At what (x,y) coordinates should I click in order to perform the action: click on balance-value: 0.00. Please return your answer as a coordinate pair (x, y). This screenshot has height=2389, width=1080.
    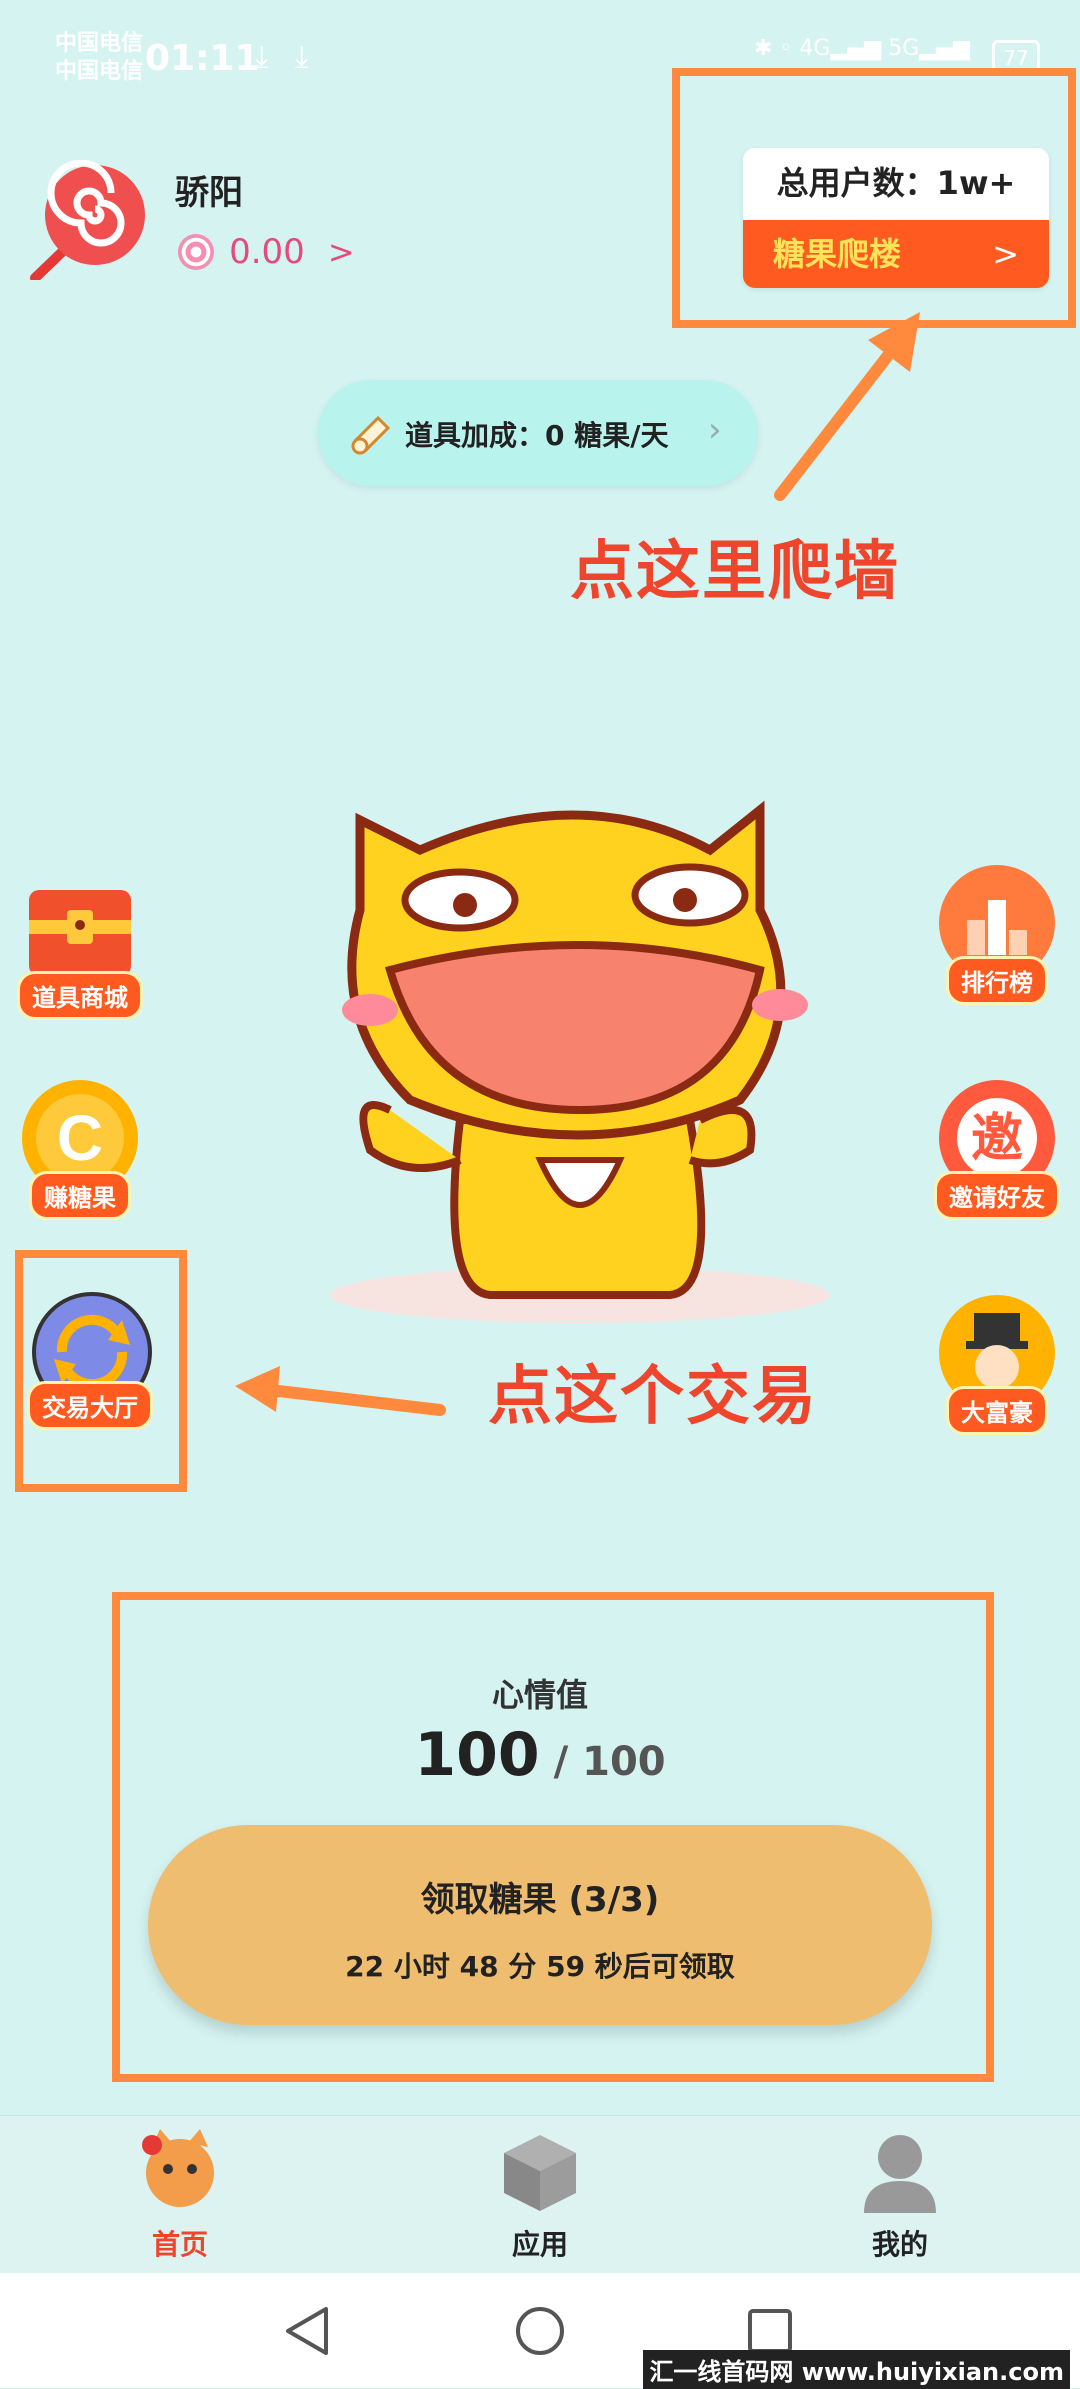
    Looking at the image, I should click on (267, 252).